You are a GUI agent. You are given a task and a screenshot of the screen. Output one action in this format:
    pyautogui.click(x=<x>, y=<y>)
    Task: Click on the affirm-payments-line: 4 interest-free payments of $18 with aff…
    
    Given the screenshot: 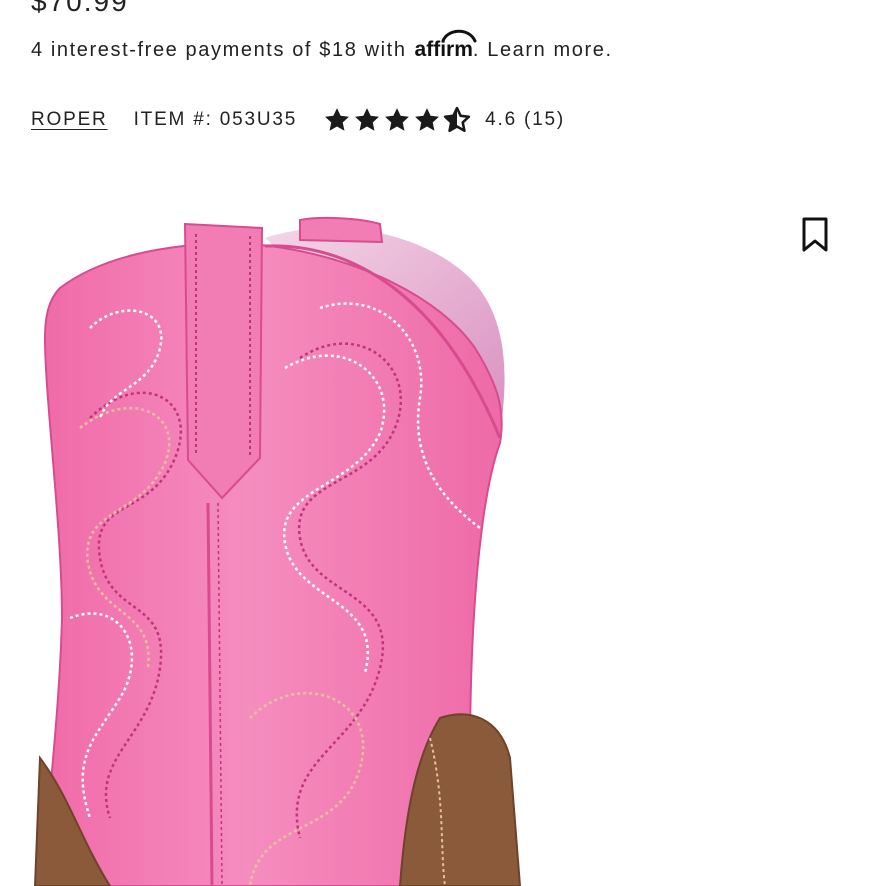 What is the action you would take?
    pyautogui.click(x=322, y=45)
    